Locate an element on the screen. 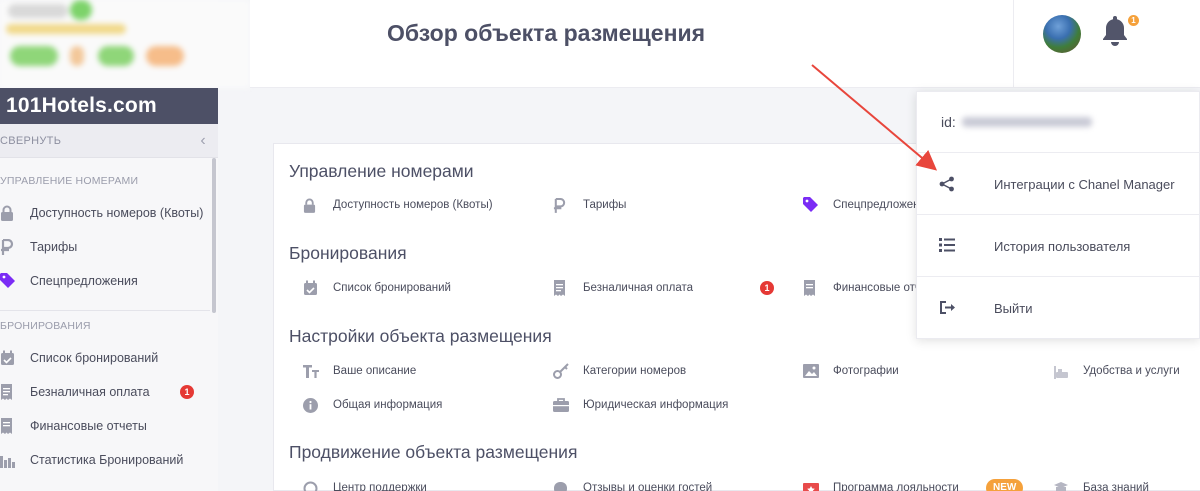  sidebar-section-title: БРОНИРОВАНИЯ is located at coordinates (45, 326).